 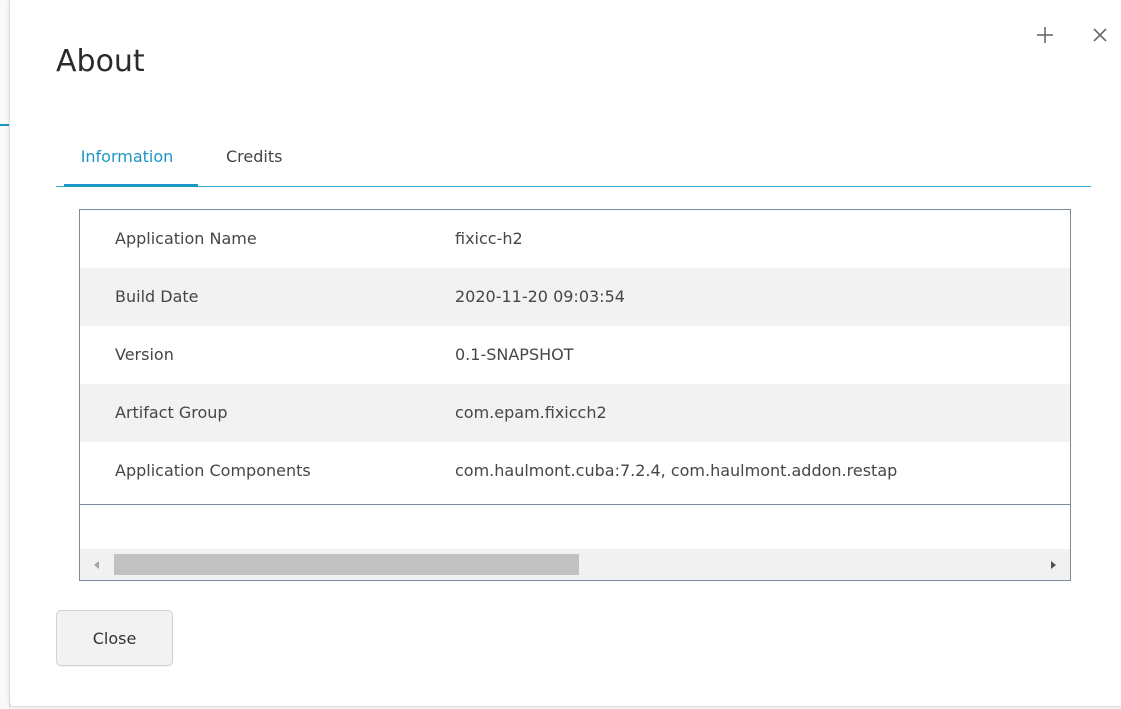 What do you see at coordinates (157, 296) in the screenshot?
I see `row-key: Build Date` at bounding box center [157, 296].